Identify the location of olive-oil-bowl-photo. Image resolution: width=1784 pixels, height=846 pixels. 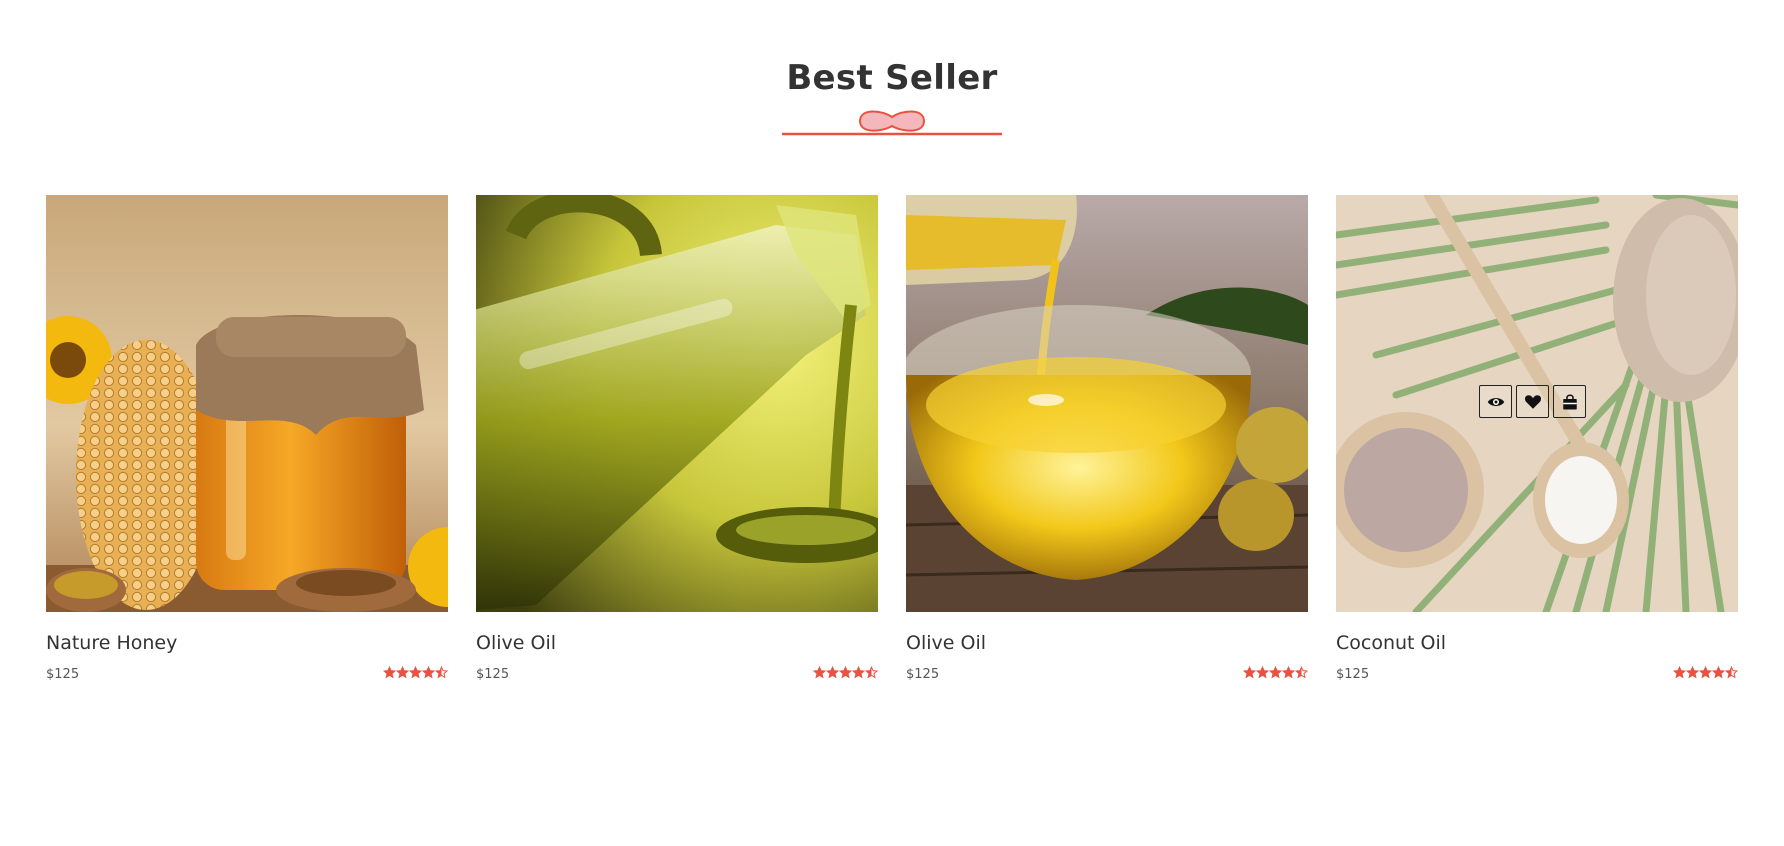
(1107, 403).